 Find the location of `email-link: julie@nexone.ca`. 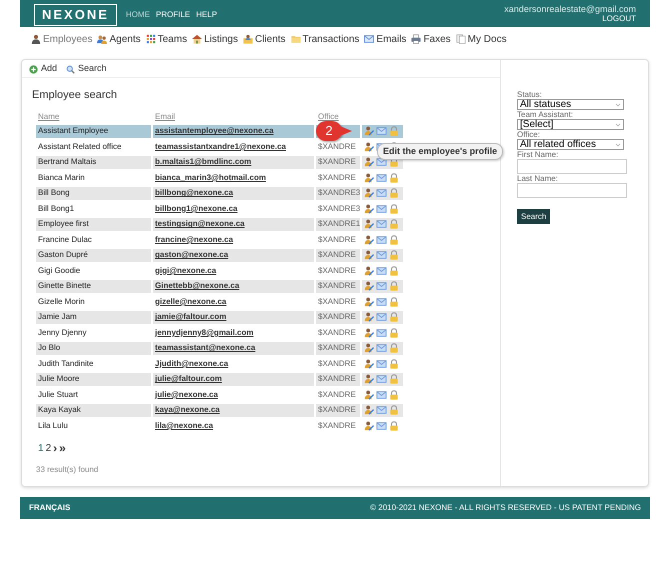

email-link: julie@nexone.ca is located at coordinates (186, 394).